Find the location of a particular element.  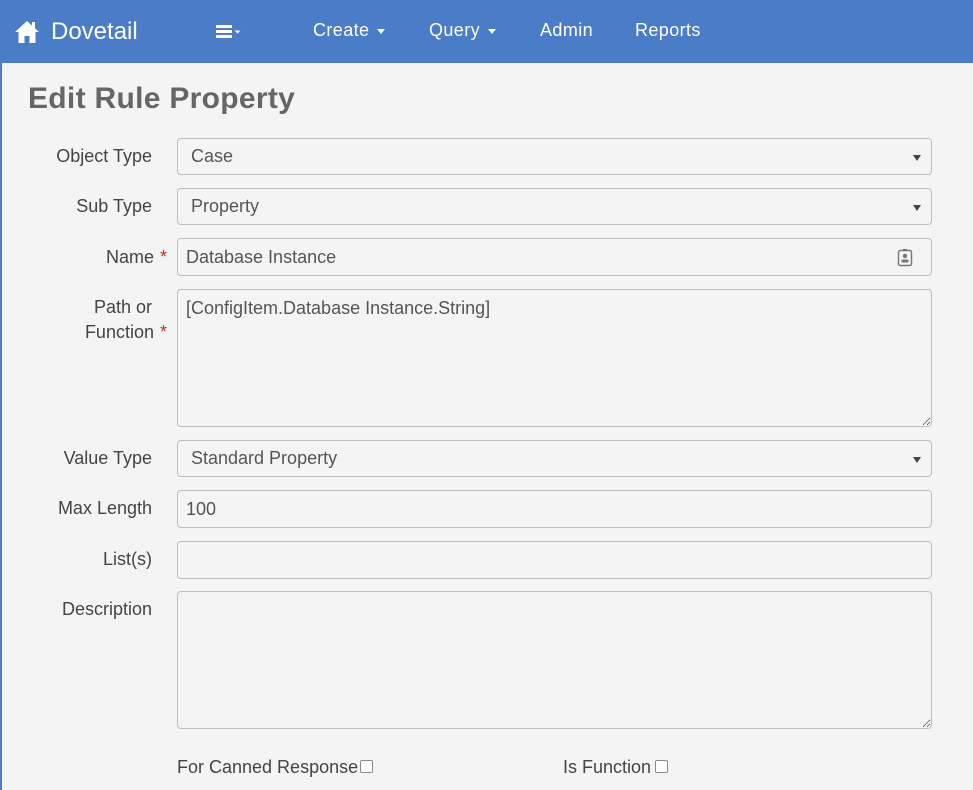

nav-admin-label: Admin is located at coordinates (567, 30).